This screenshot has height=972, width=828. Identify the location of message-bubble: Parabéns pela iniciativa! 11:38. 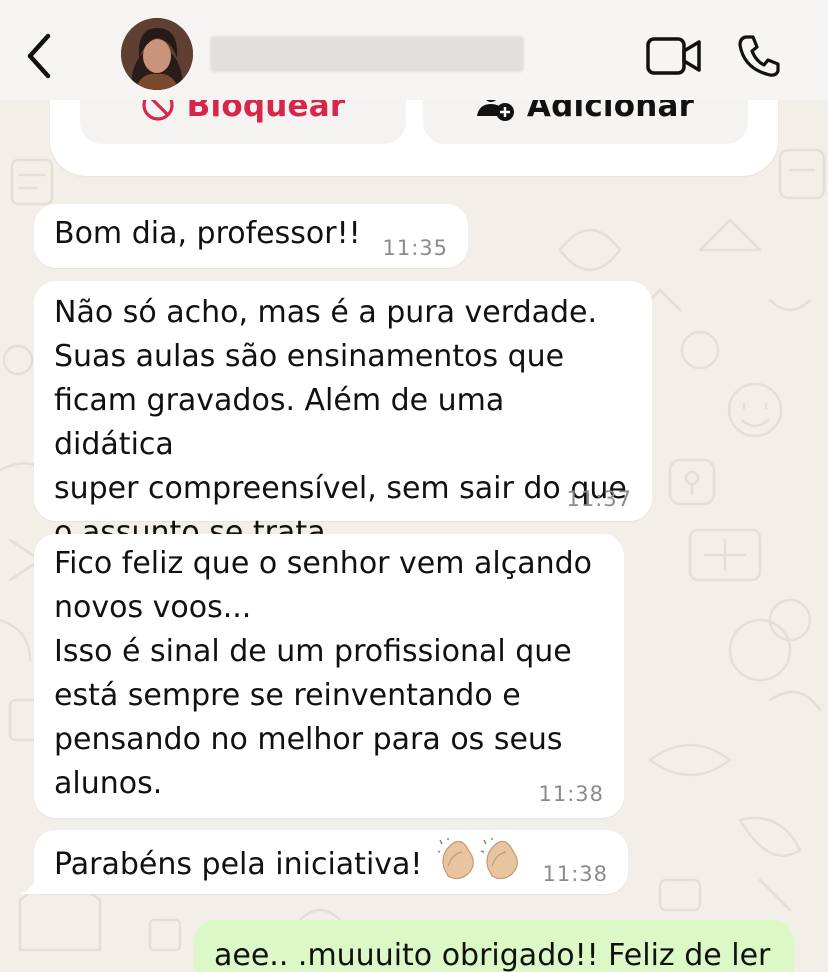
(324, 862).